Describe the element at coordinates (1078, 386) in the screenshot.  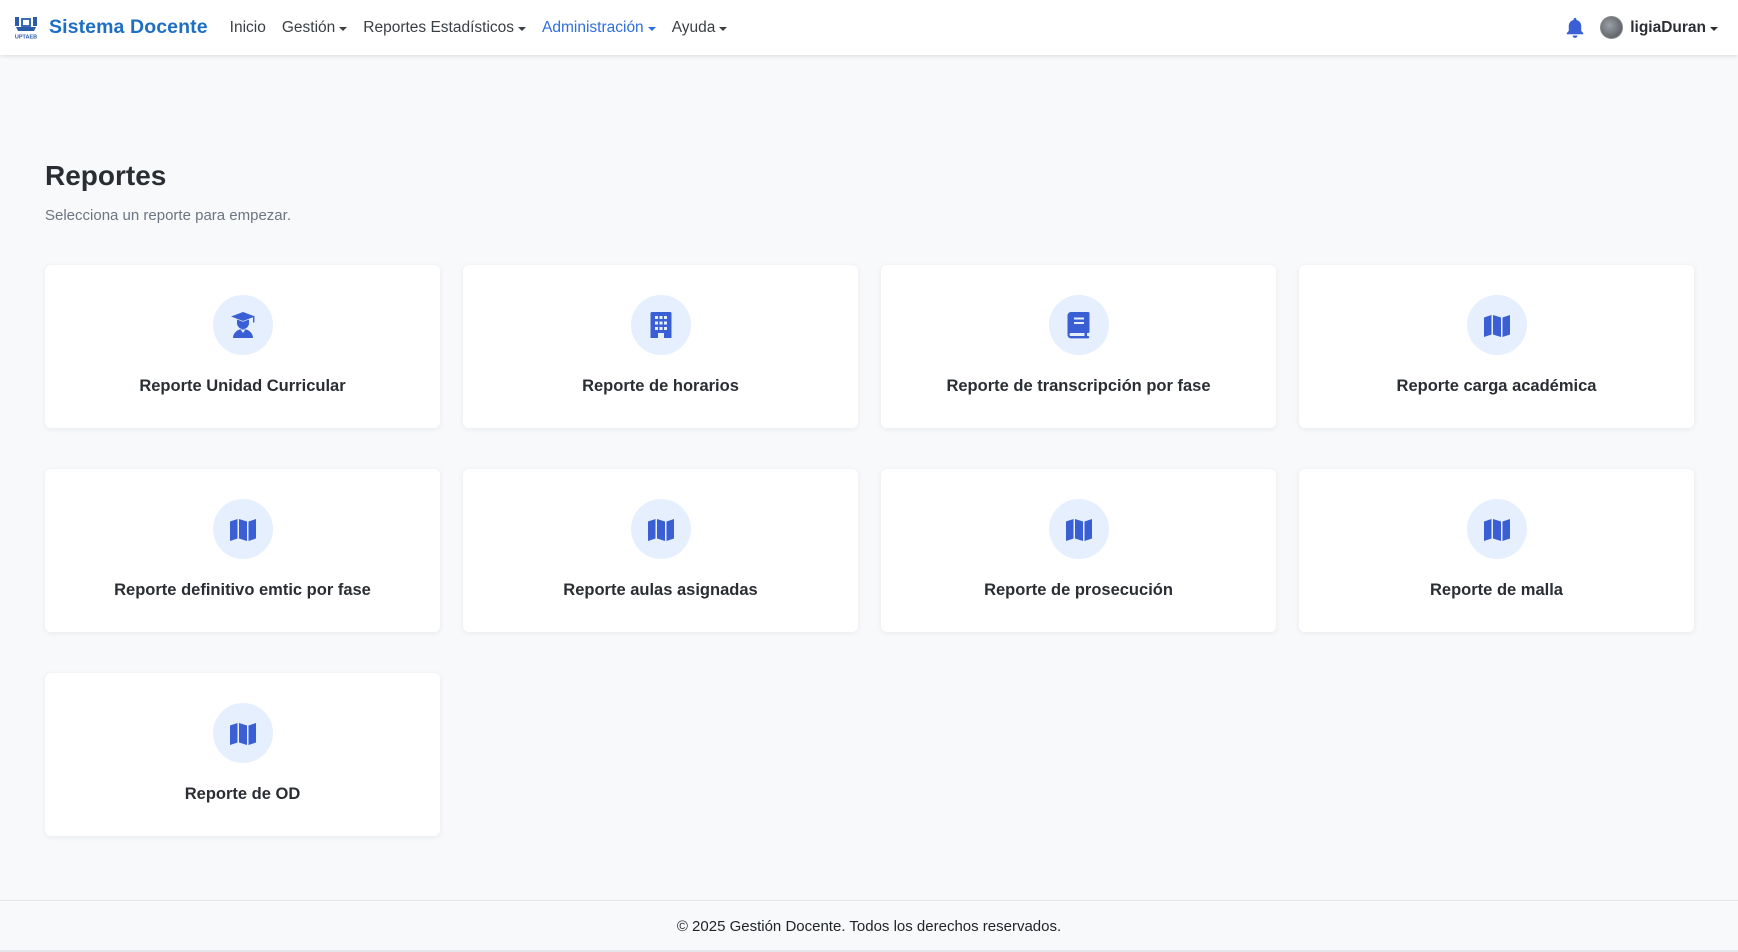
I see `report-card-label: Reporte de transcripción por fase` at that location.